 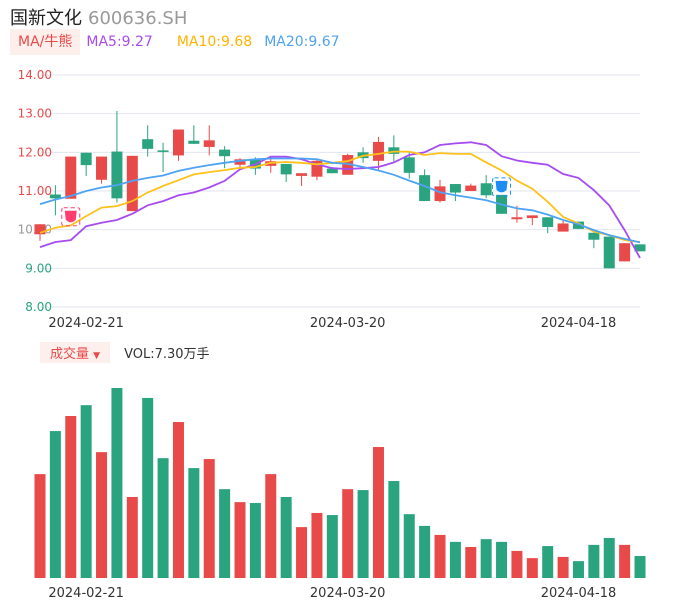 What do you see at coordinates (35, 191) in the screenshot?
I see `y-tick-label: 11.00` at bounding box center [35, 191].